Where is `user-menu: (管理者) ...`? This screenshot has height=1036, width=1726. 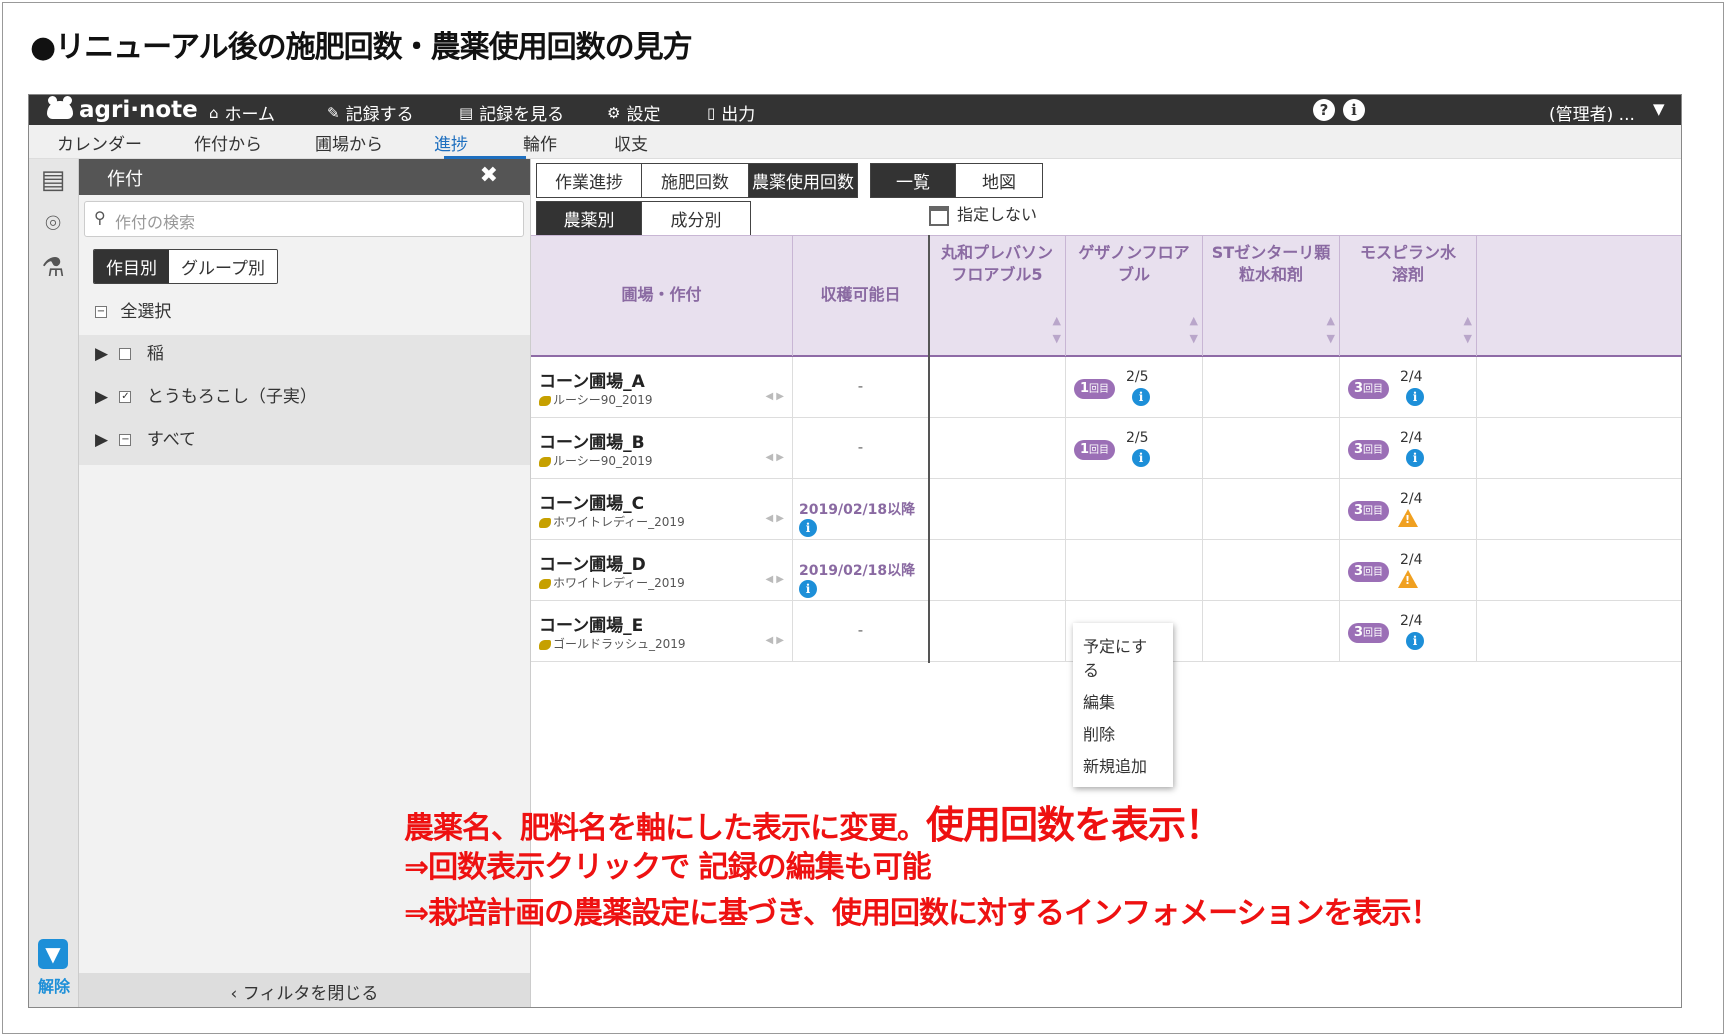 user-menu: (管理者) ... is located at coordinates (1592, 112).